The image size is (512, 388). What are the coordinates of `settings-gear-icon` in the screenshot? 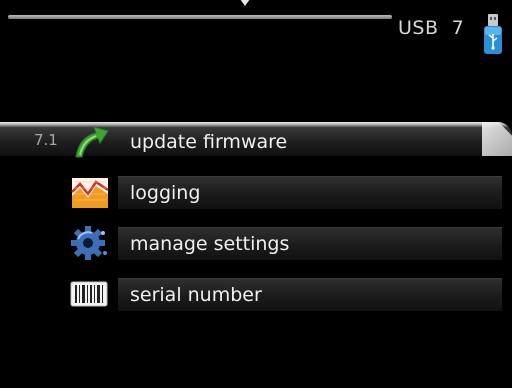 It's located at (89, 243).